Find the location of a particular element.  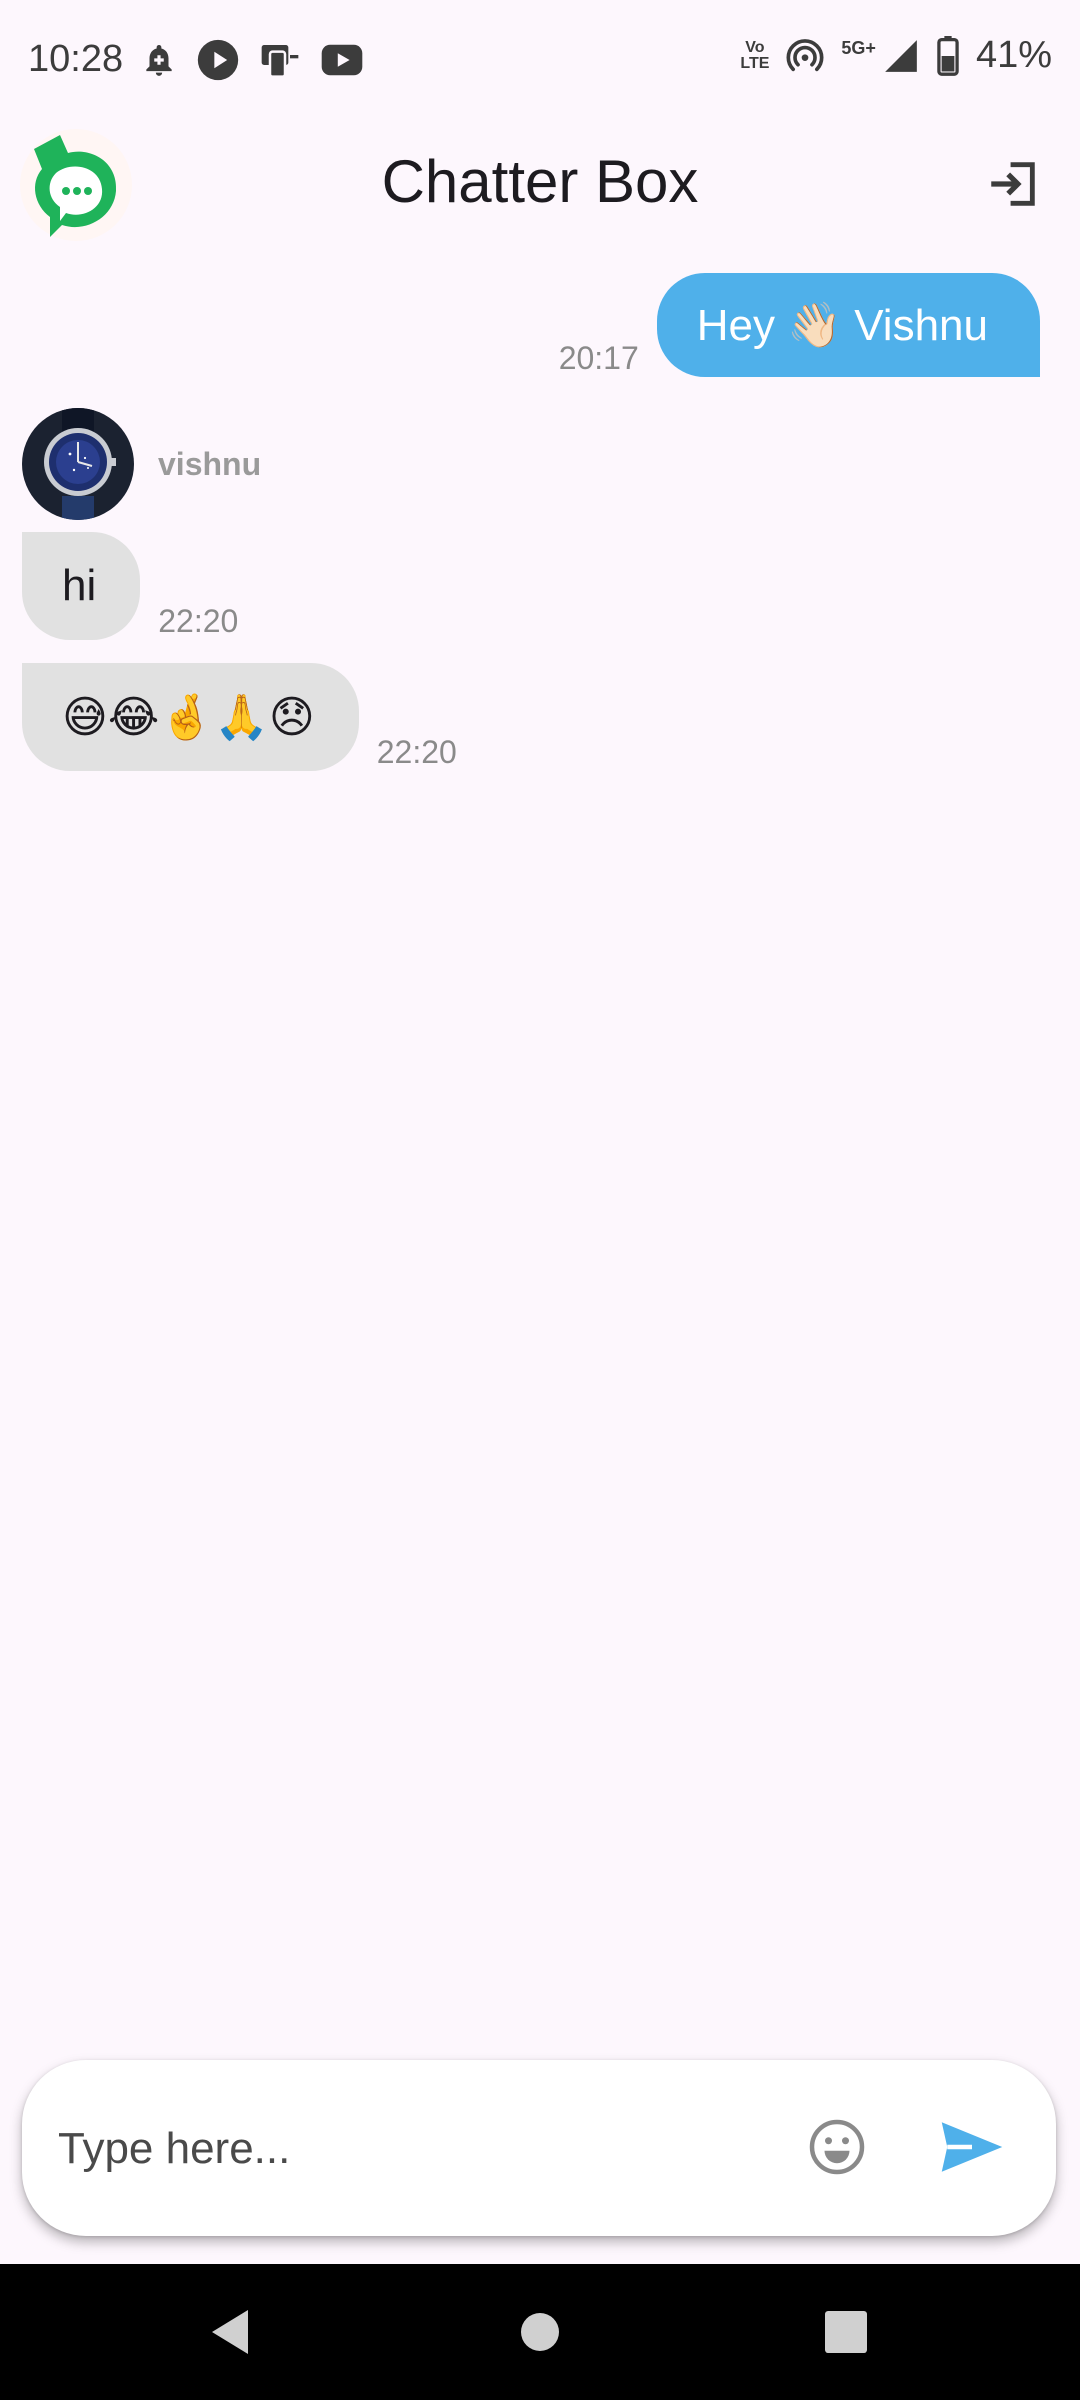

app-title: Chatter Box is located at coordinates (540, 181).